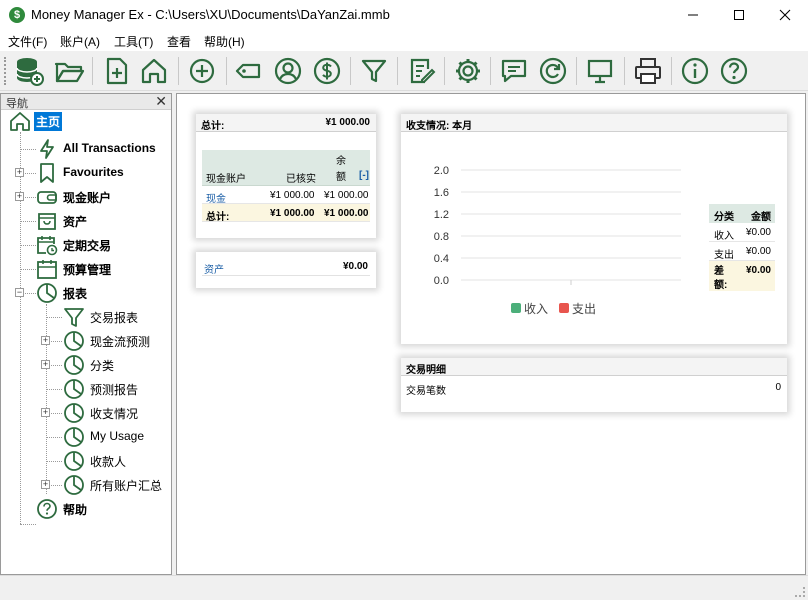 The image size is (808, 600). I want to click on new-transaction-button, so click(116, 71).